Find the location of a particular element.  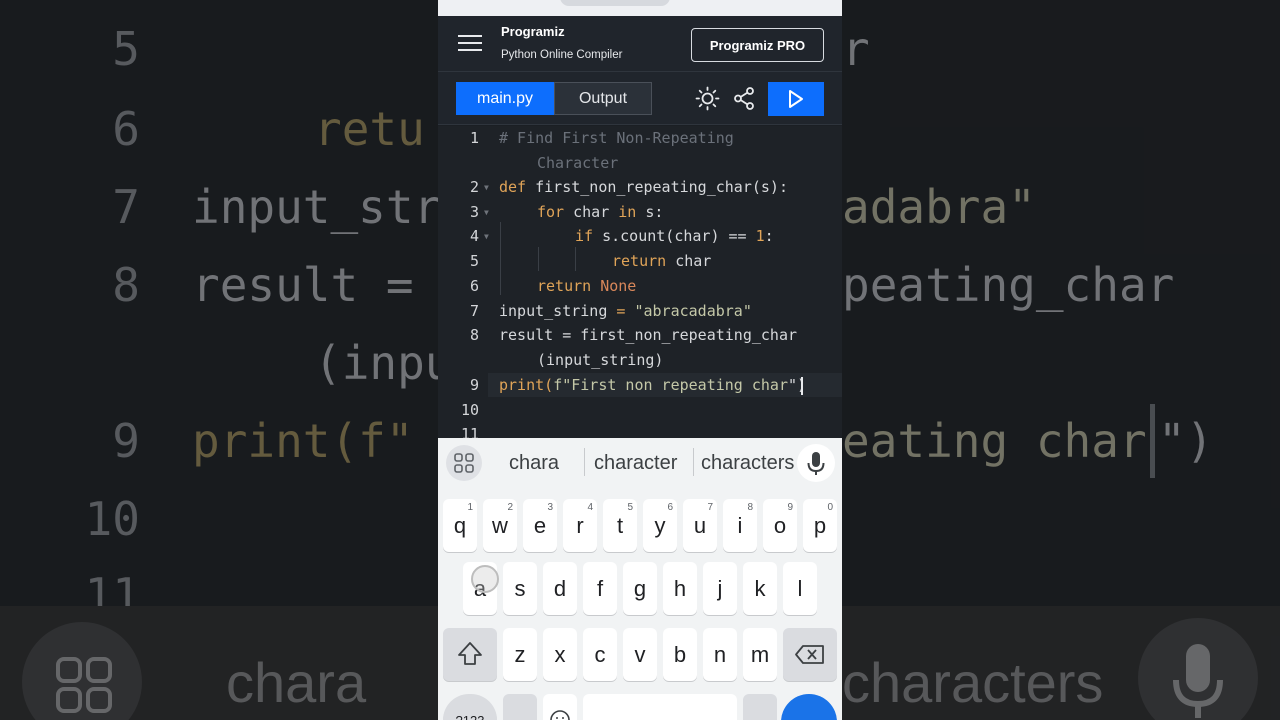

code-line-6: return None is located at coordinates (586, 286).